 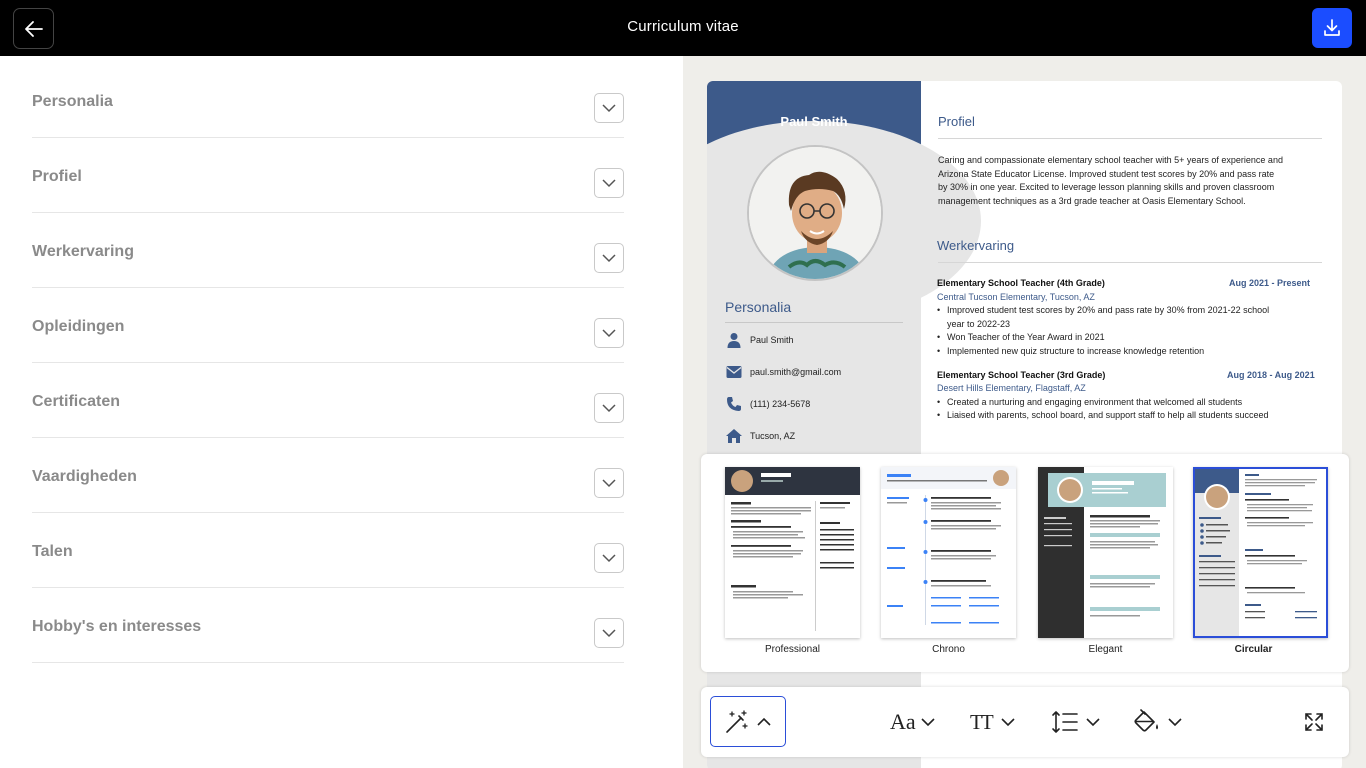 I want to click on ai-magic-button, so click(x=748, y=721).